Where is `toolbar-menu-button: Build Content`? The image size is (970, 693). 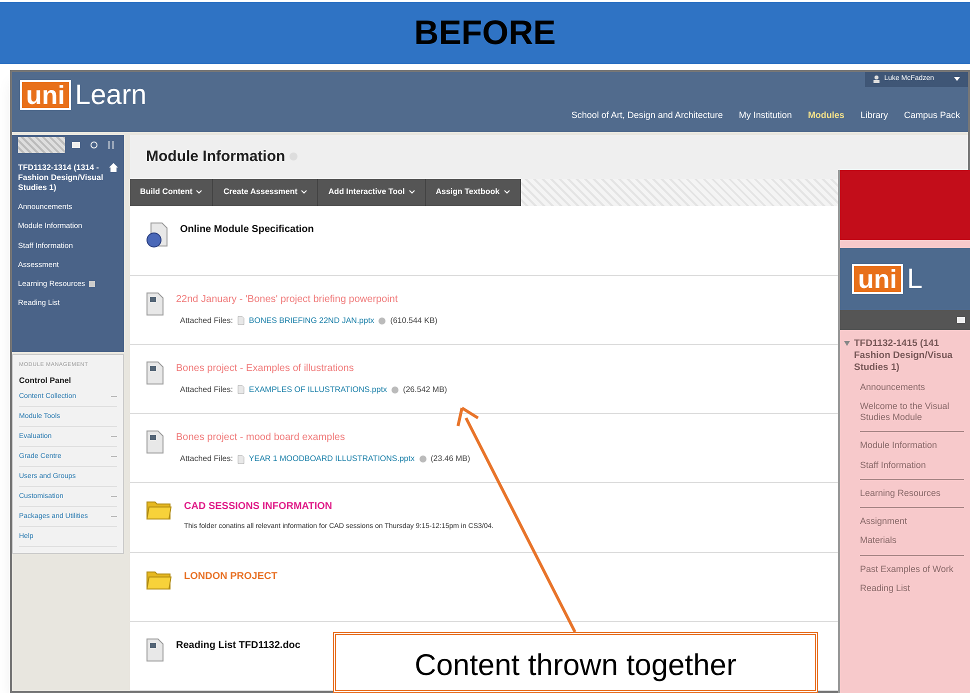 toolbar-menu-button: Build Content is located at coordinates (172, 192).